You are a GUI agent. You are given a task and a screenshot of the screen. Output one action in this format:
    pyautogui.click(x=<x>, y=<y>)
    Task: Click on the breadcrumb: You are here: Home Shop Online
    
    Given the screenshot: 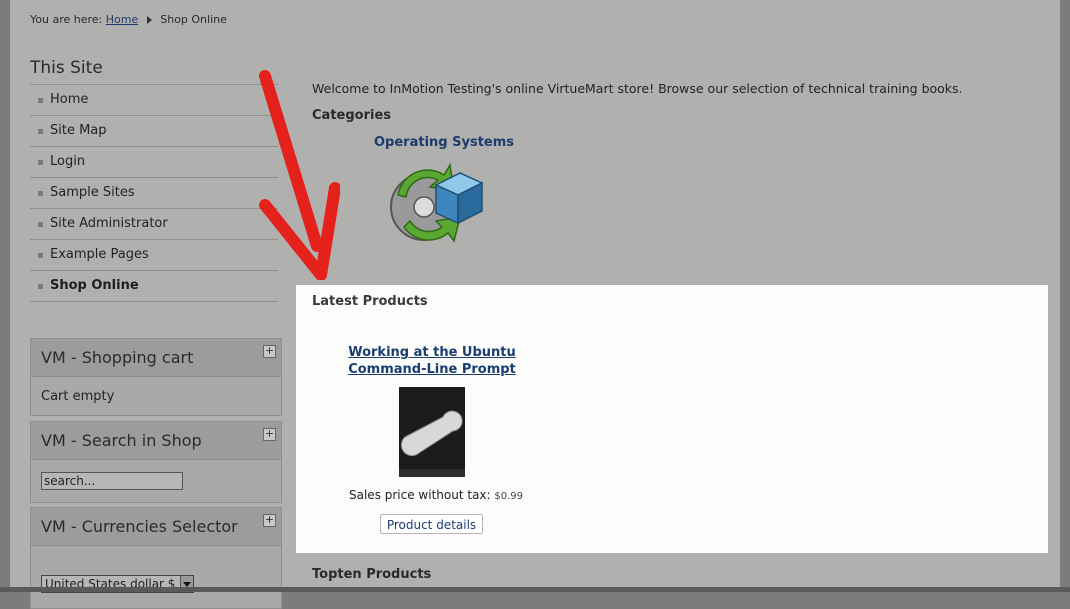 What is the action you would take?
    pyautogui.click(x=128, y=19)
    